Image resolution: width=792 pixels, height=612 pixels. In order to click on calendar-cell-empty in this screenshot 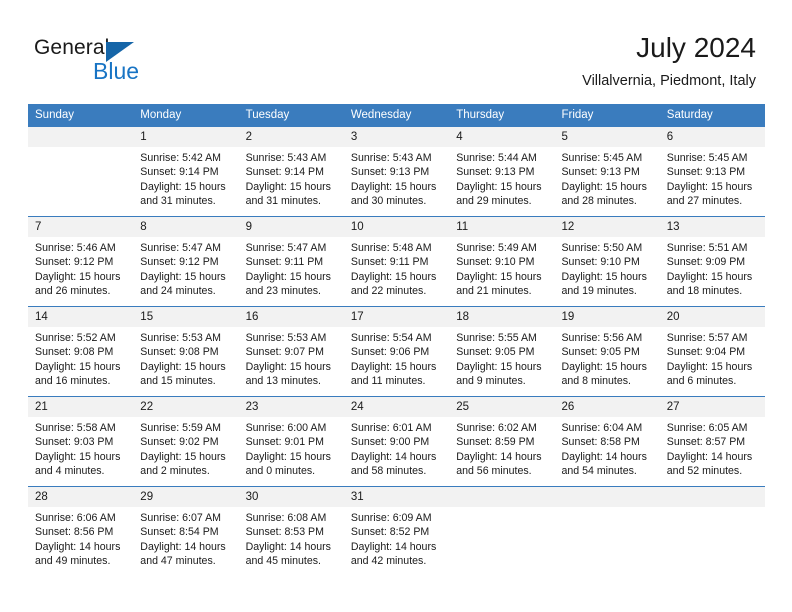, I will do `click(502, 531)`.